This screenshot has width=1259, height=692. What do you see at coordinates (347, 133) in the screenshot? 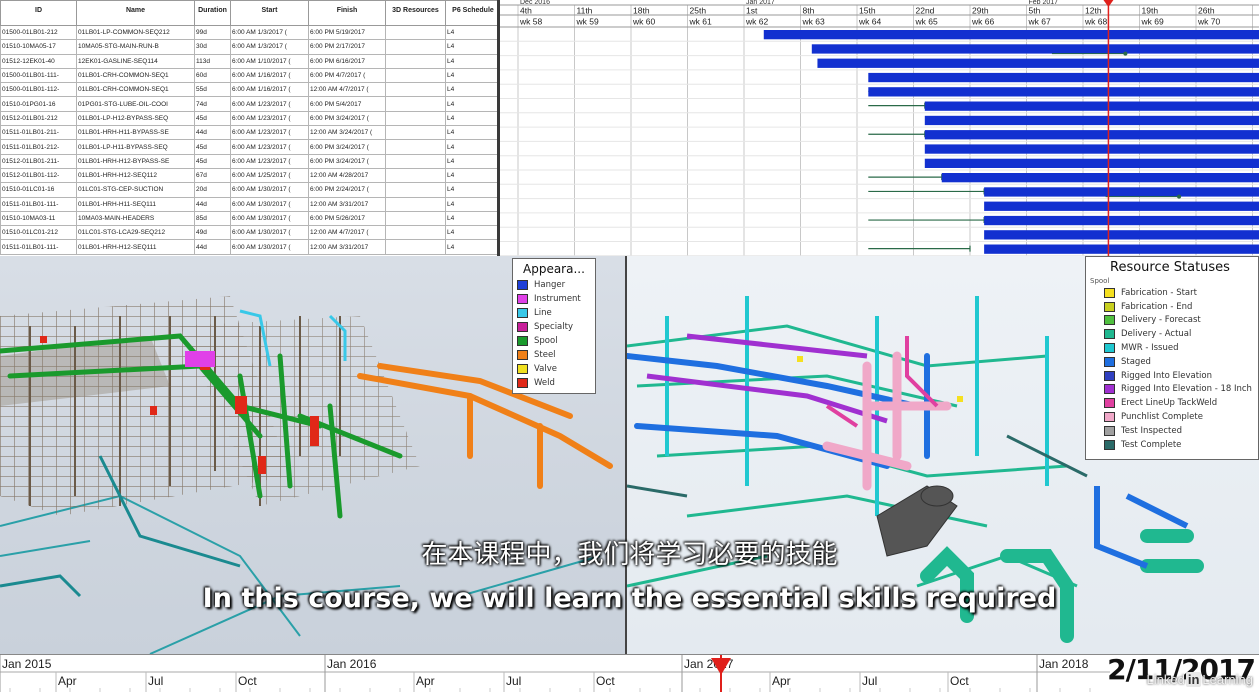
I see `cell-finish: 12:00 AM 3/24/2017 (` at bounding box center [347, 133].